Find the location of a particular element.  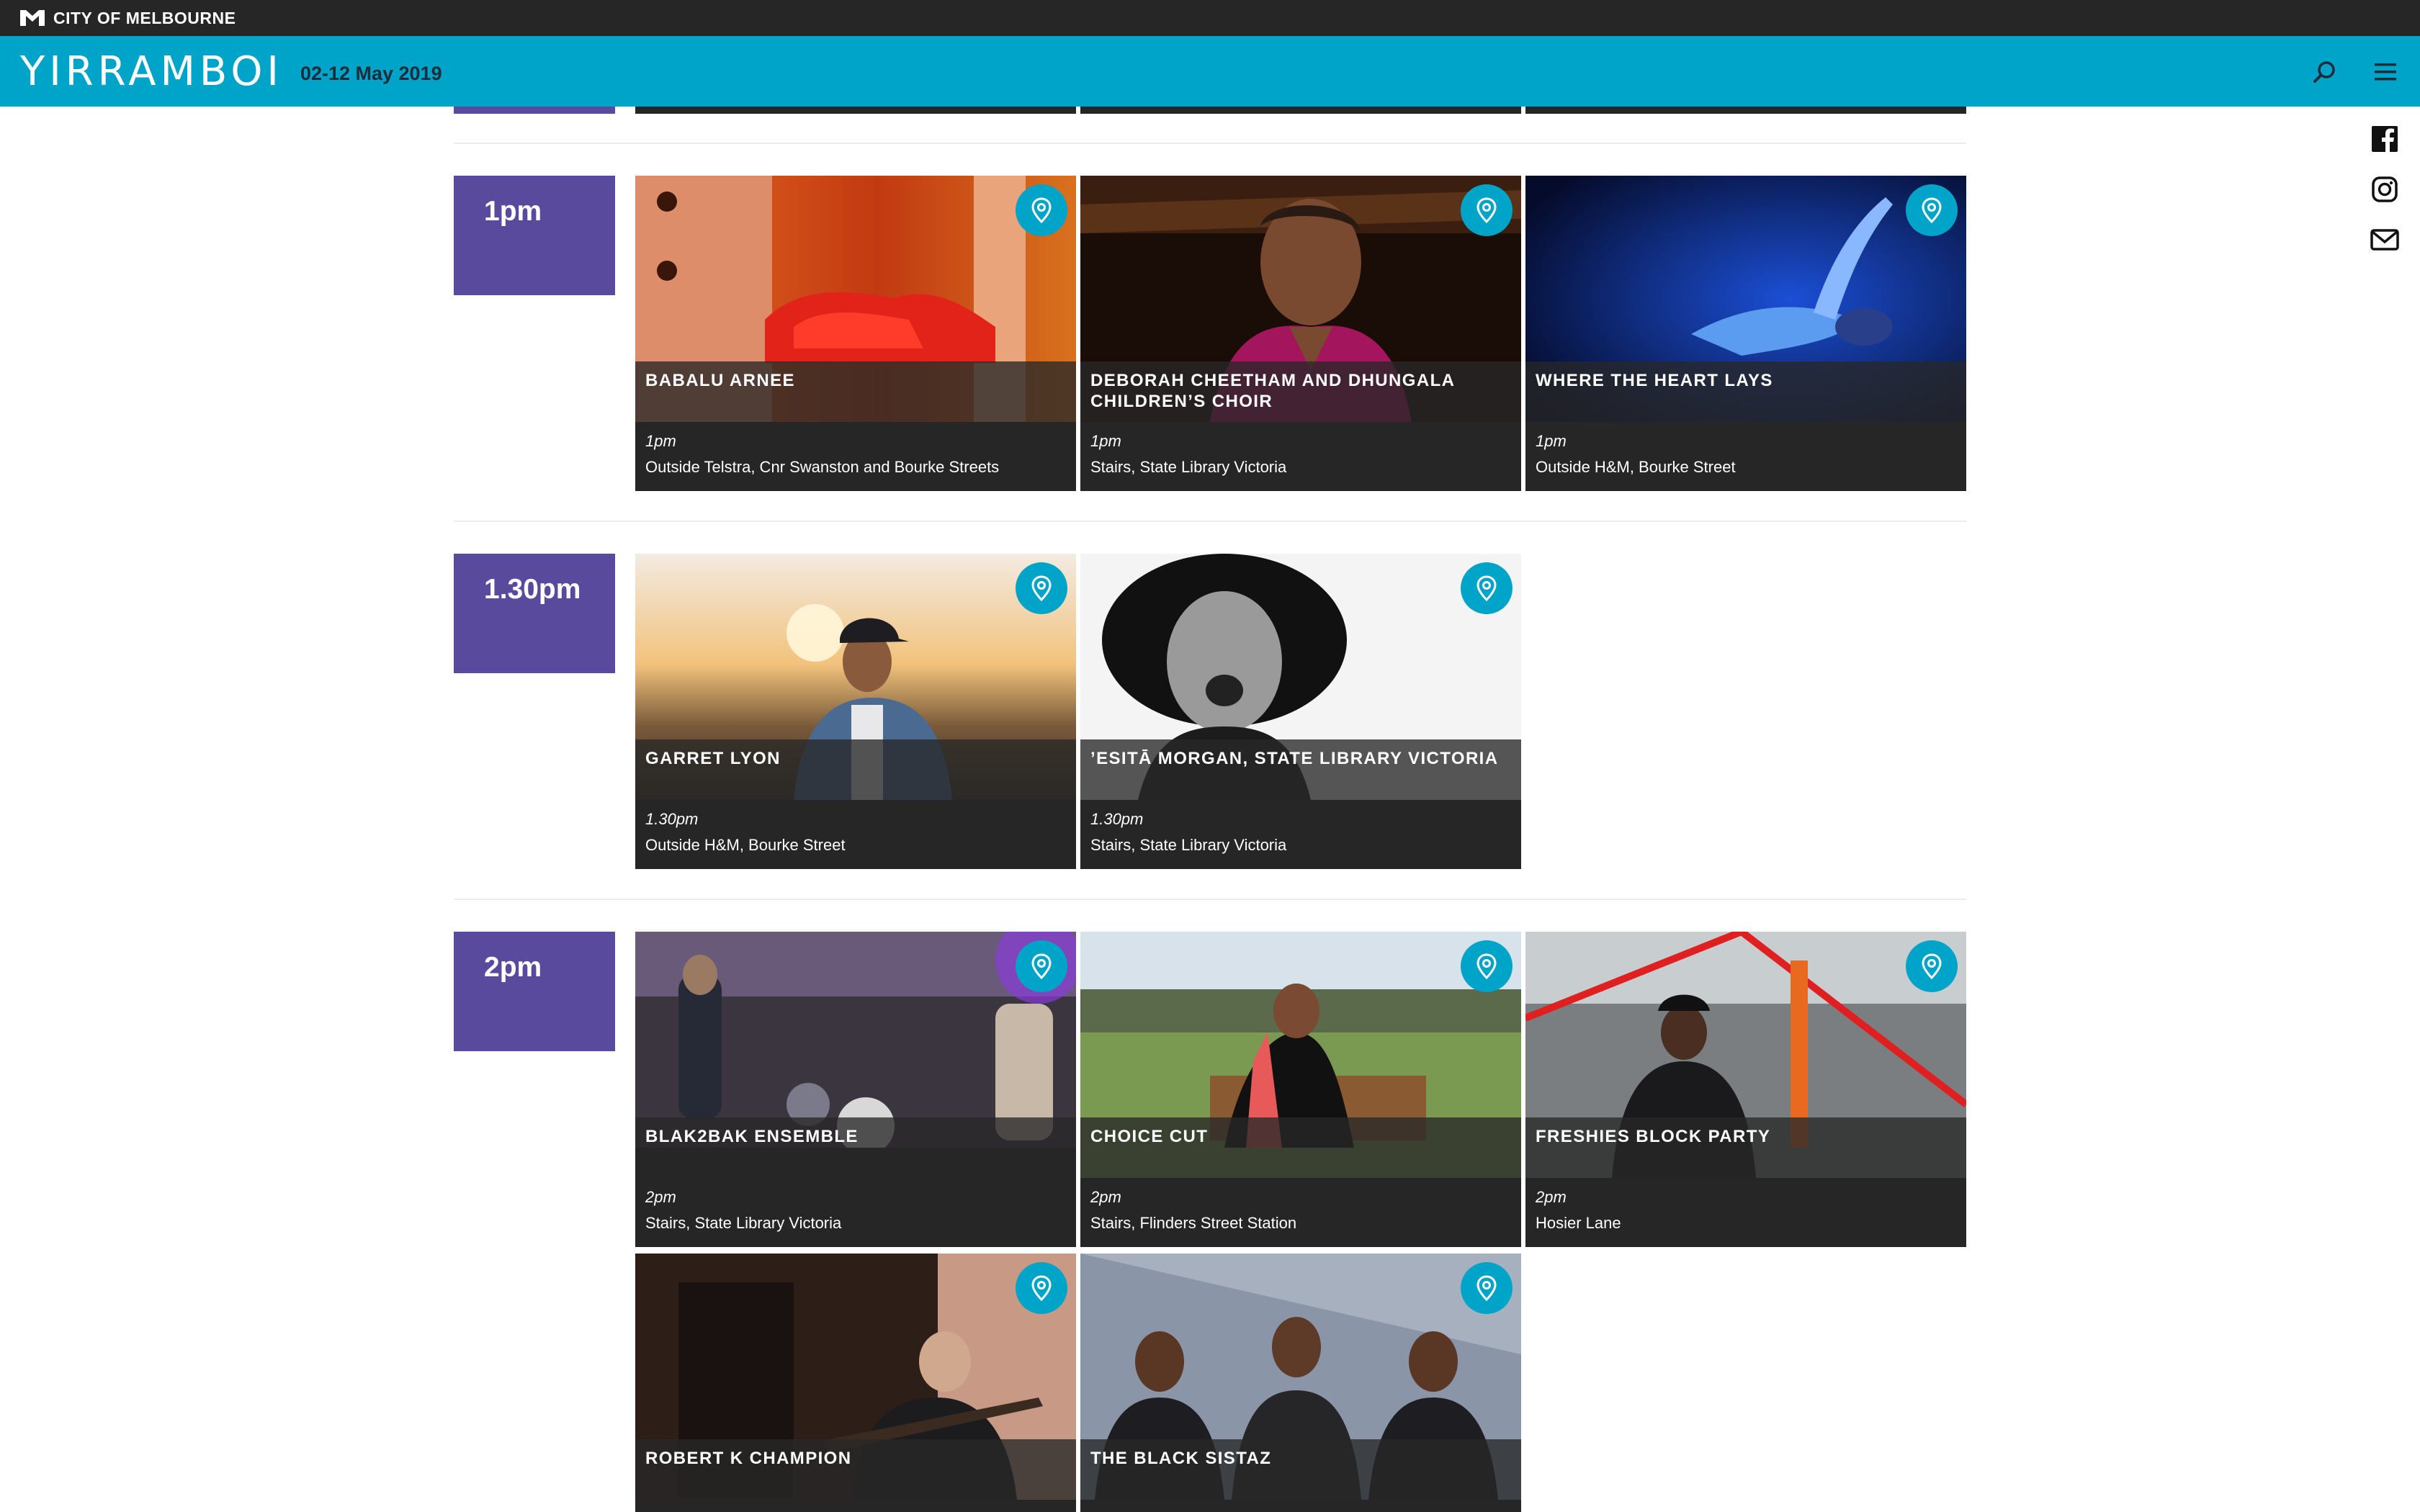

event-venue: Stairs, Flinders Street Station is located at coordinates (1193, 1223).